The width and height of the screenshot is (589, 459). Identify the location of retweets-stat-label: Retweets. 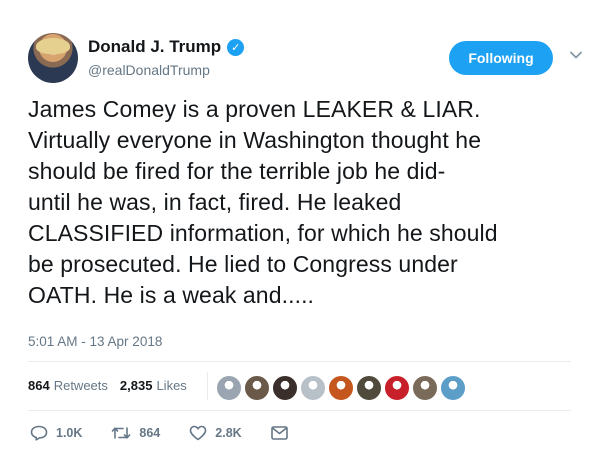
(80, 385).